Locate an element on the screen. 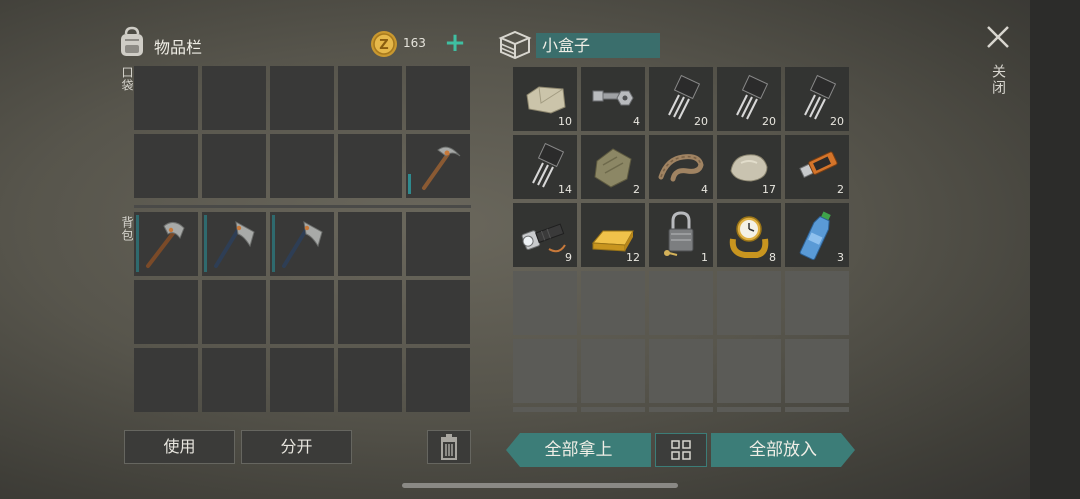 Image resolution: width=1080 pixels, height=499 pixels. box-icon is located at coordinates (515, 45).